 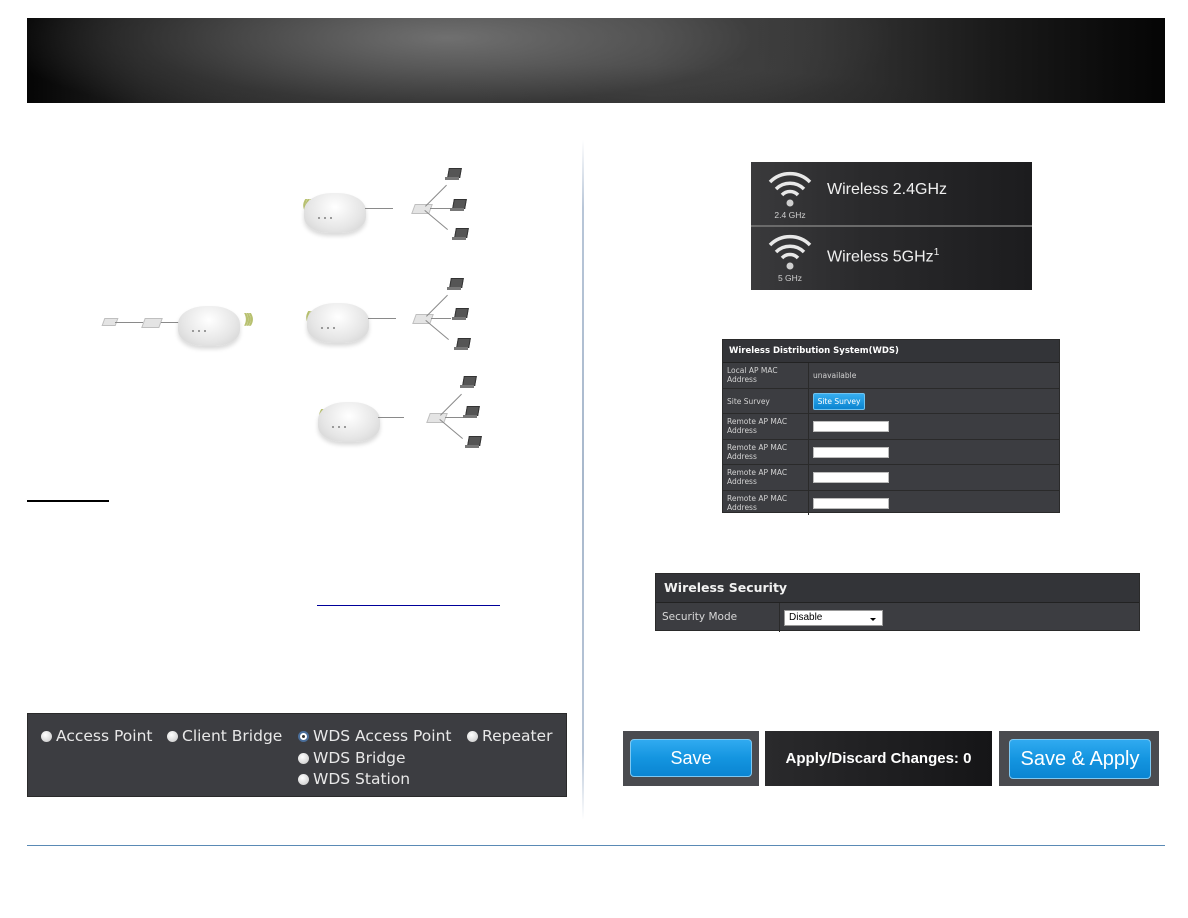 I want to click on wifi-icon: 2.4 GHz, so click(x=790, y=194).